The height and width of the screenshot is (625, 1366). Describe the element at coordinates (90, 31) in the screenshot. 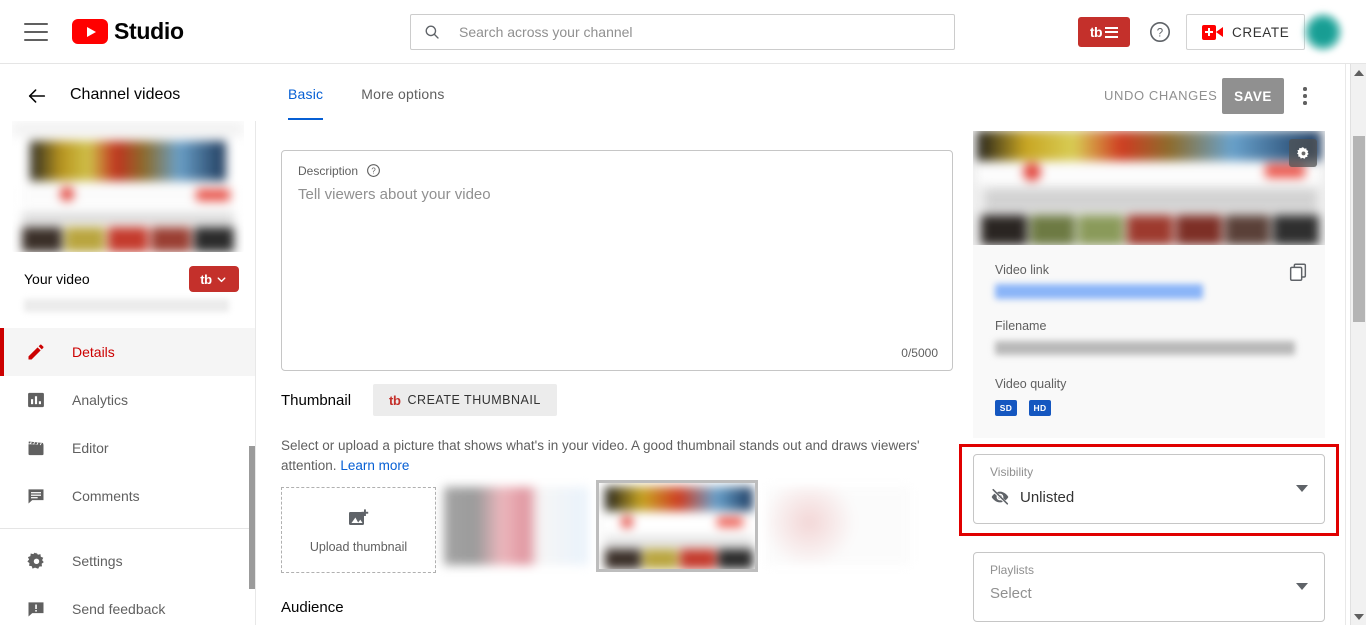

I see `youtube-play-icon` at that location.